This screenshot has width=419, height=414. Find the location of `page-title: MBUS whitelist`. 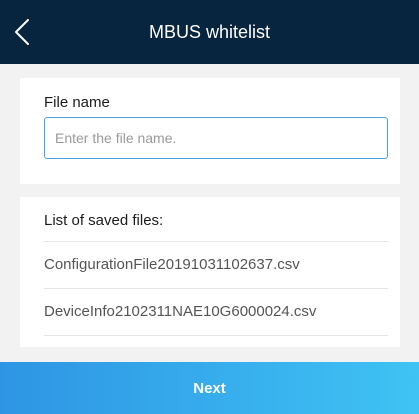

page-title: MBUS whitelist is located at coordinates (209, 32).